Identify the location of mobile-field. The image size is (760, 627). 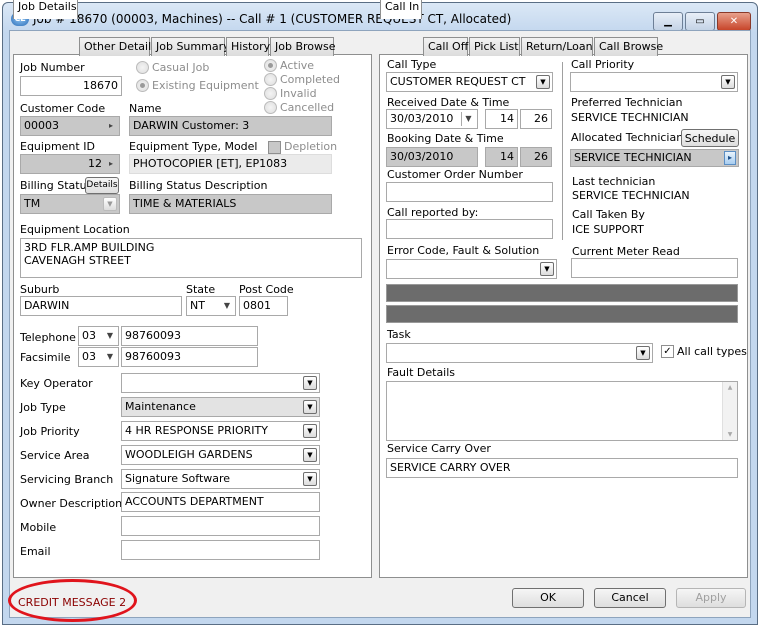
(220, 526).